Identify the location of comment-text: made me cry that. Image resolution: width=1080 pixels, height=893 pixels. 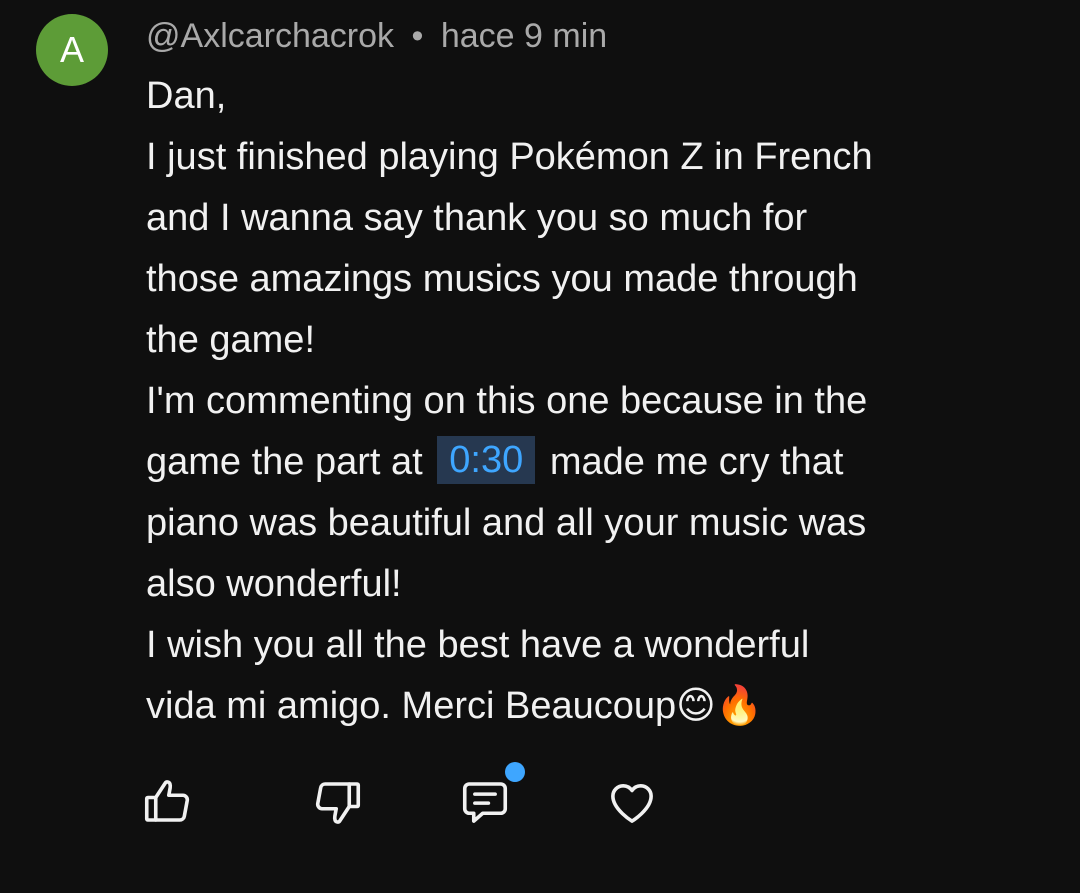
(696, 462).